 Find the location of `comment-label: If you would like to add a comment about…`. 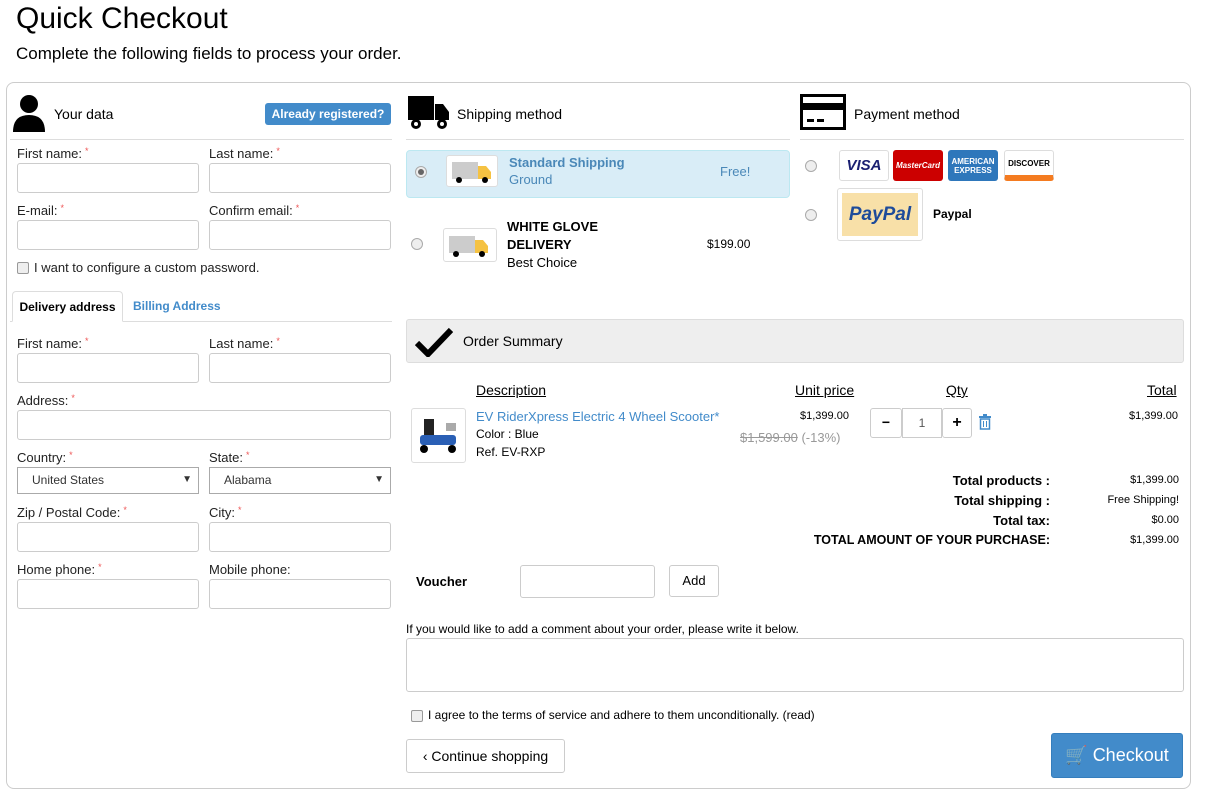

comment-label: If you would like to add a comment about… is located at coordinates (602, 629).